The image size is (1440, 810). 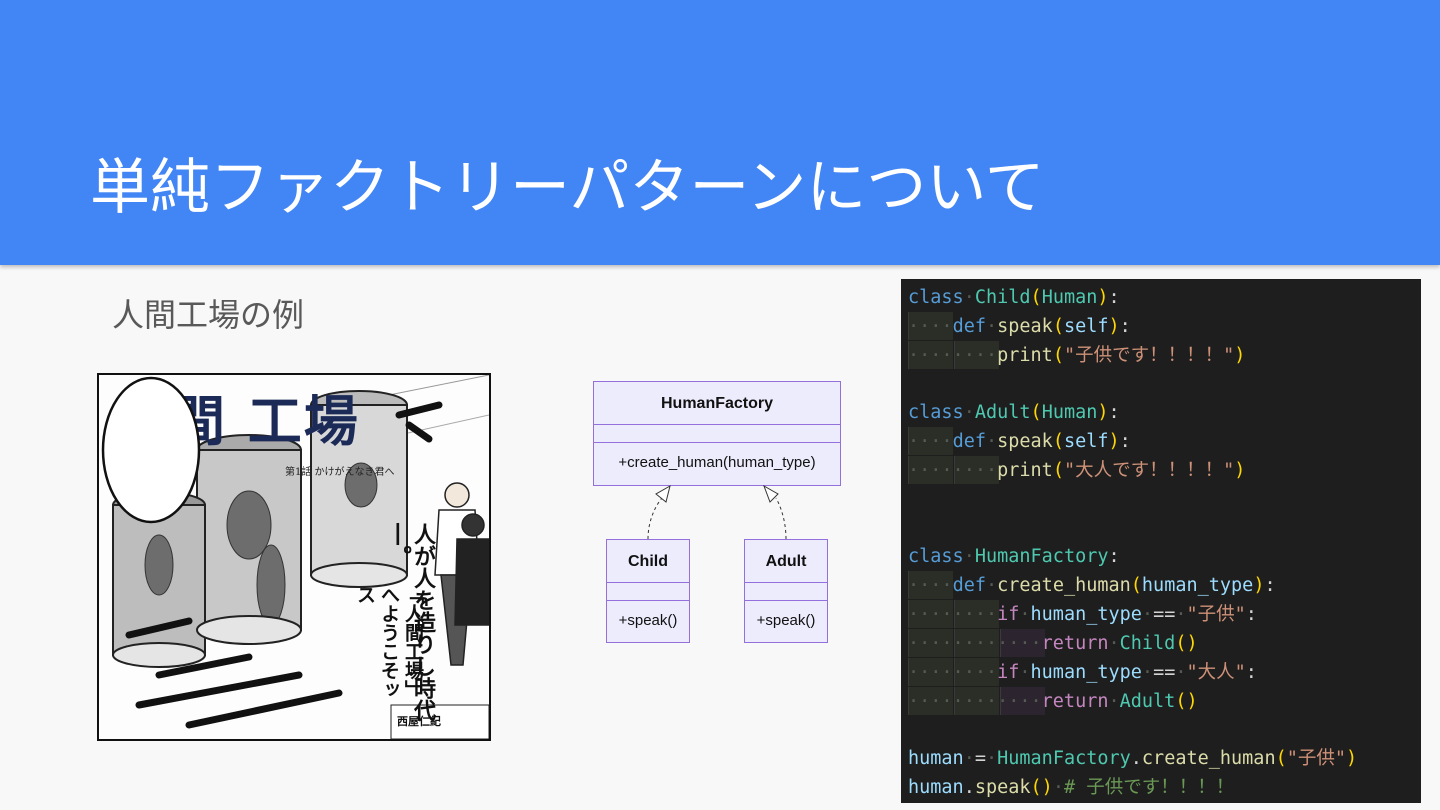 What do you see at coordinates (786, 591) in the screenshot?
I see `uml-class-adult: Adult +speak()` at bounding box center [786, 591].